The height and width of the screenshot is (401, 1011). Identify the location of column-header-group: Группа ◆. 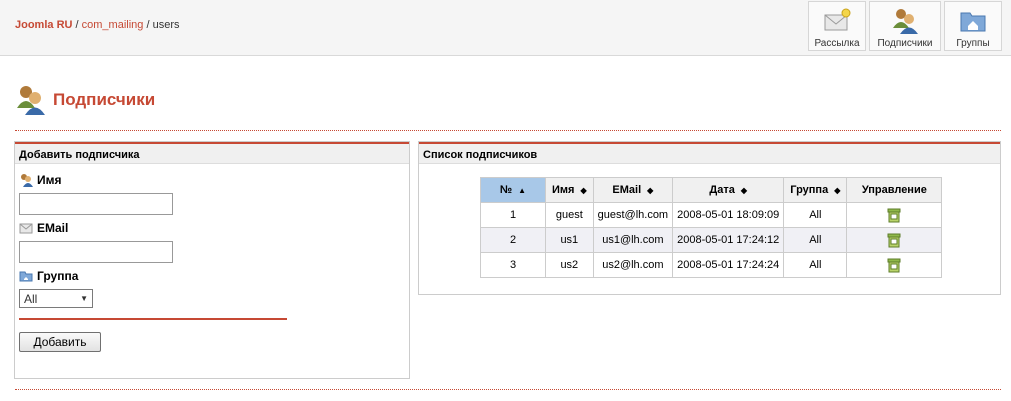
(815, 190).